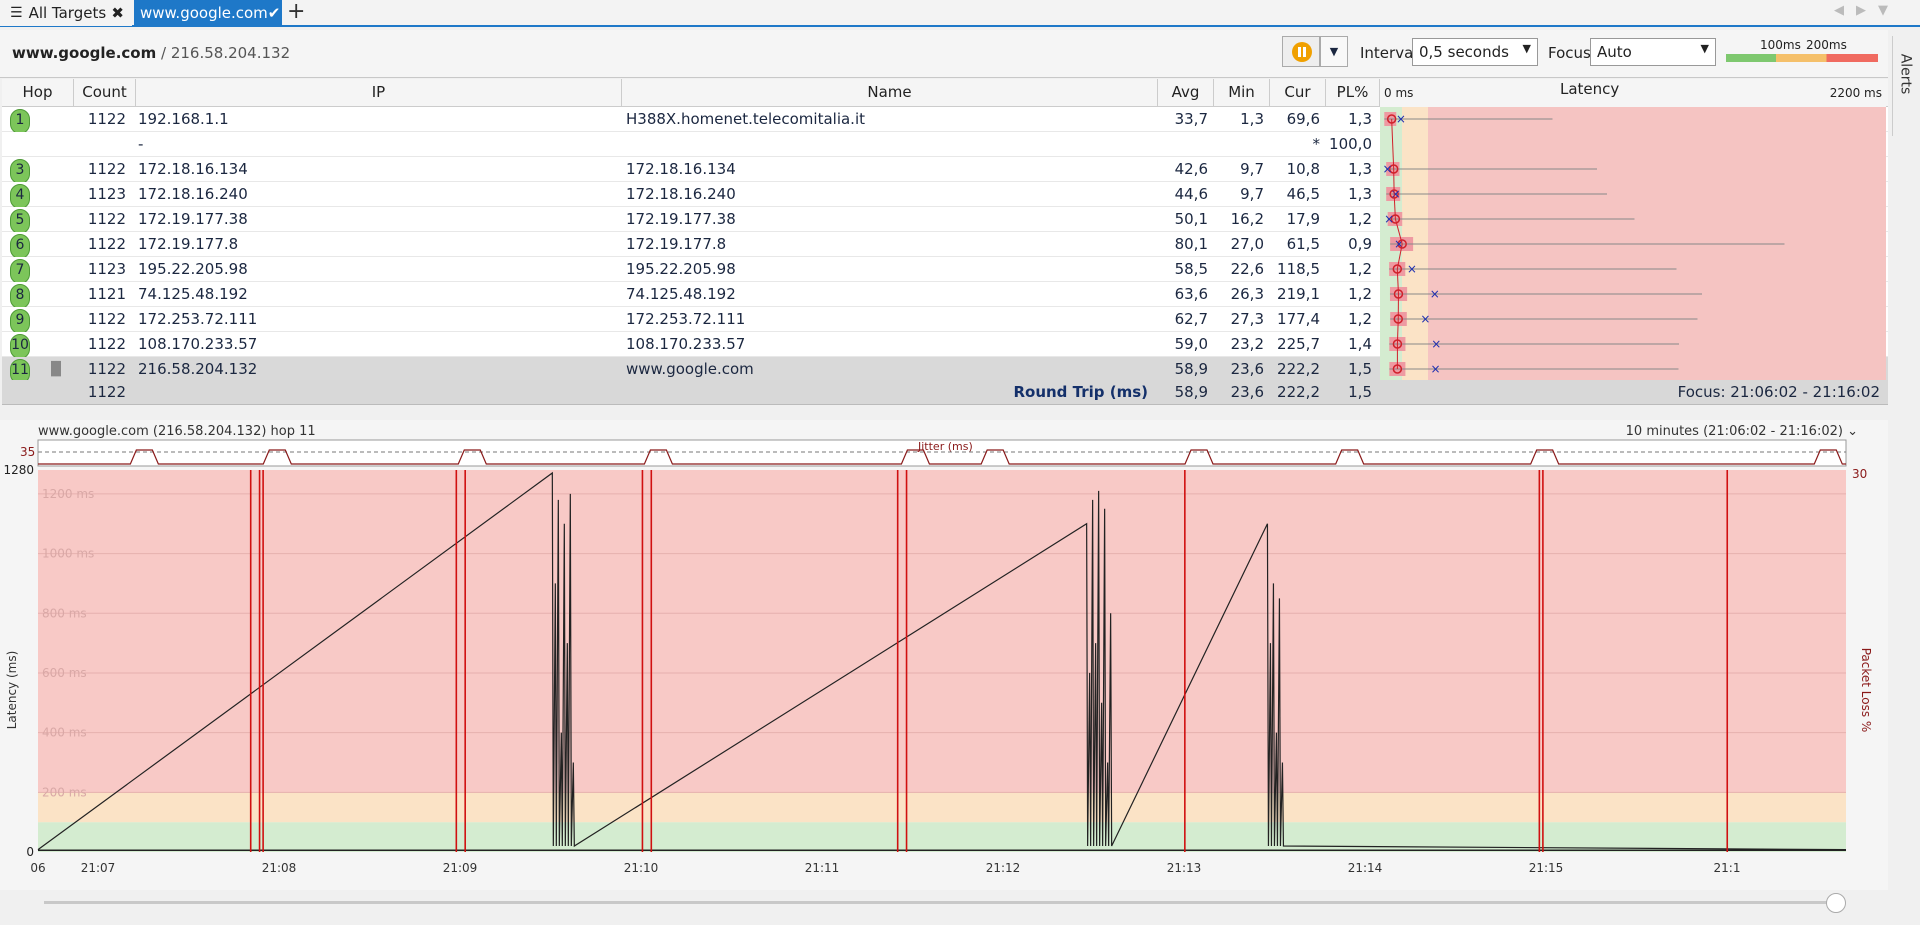 The image size is (1920, 925). I want to click on col-hop: Hop, so click(38, 93).